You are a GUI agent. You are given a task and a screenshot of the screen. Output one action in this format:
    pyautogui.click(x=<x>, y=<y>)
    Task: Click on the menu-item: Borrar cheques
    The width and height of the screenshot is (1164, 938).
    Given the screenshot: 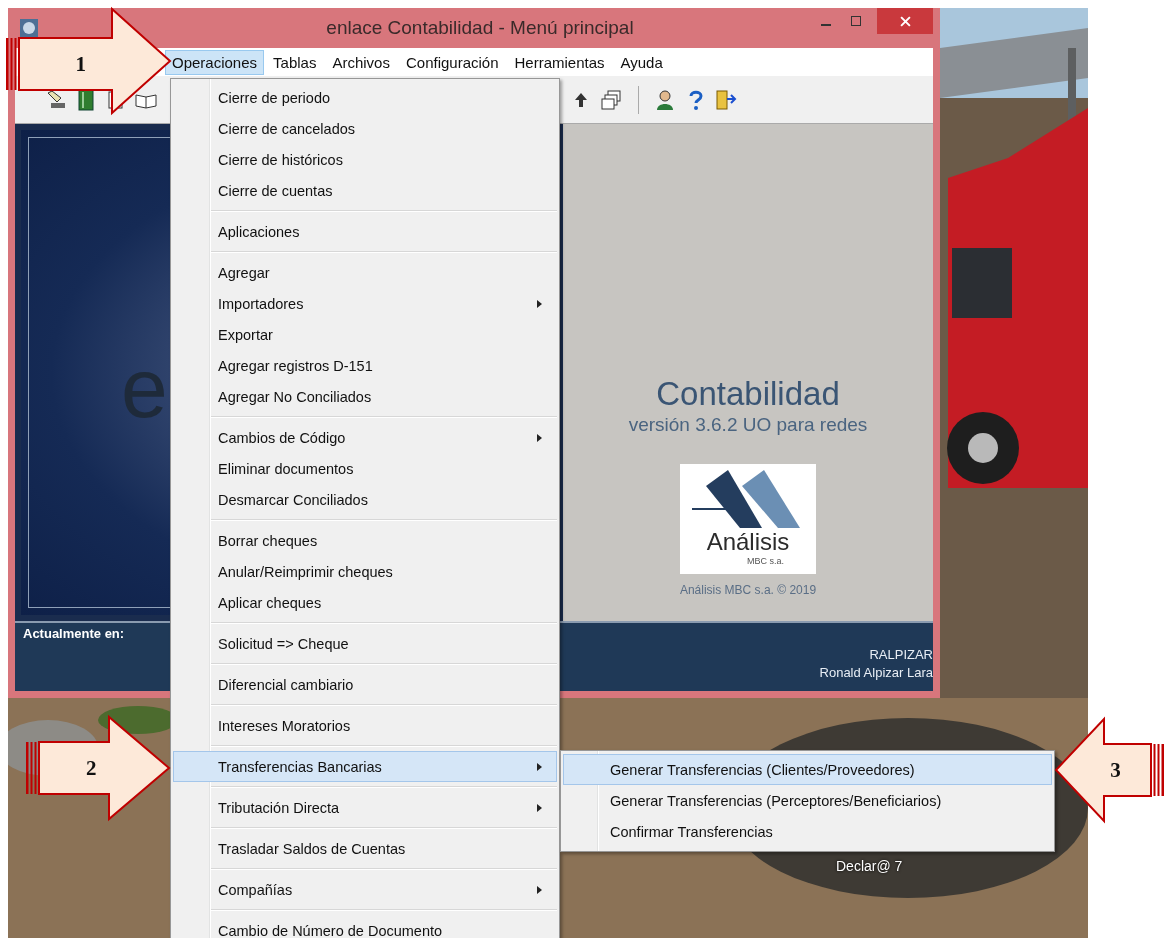 What is the action you would take?
    pyautogui.click(x=365, y=540)
    